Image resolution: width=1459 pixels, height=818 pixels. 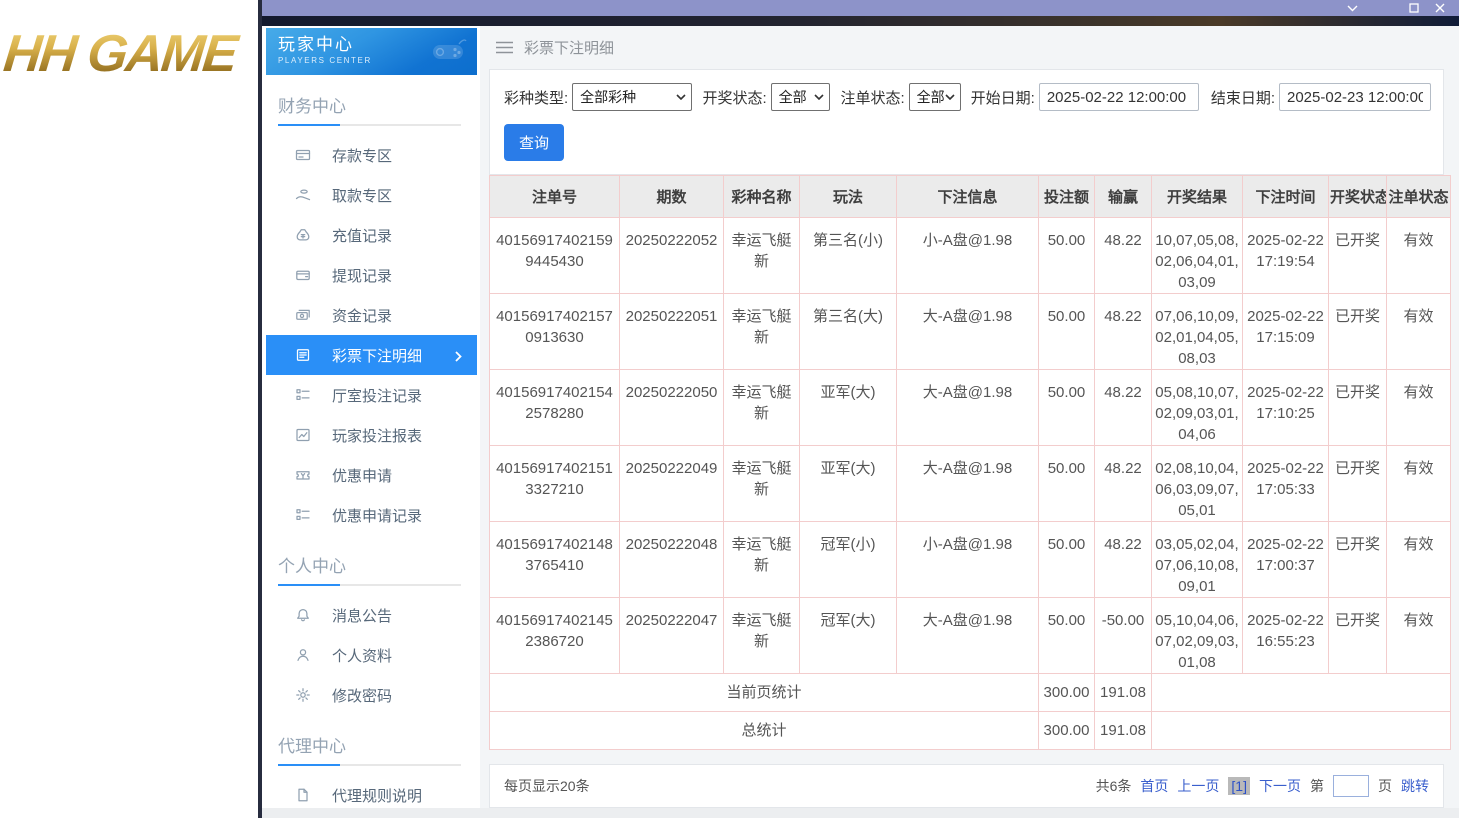 What do you see at coordinates (303, 395) in the screenshot?
I see `hall-record-icon` at bounding box center [303, 395].